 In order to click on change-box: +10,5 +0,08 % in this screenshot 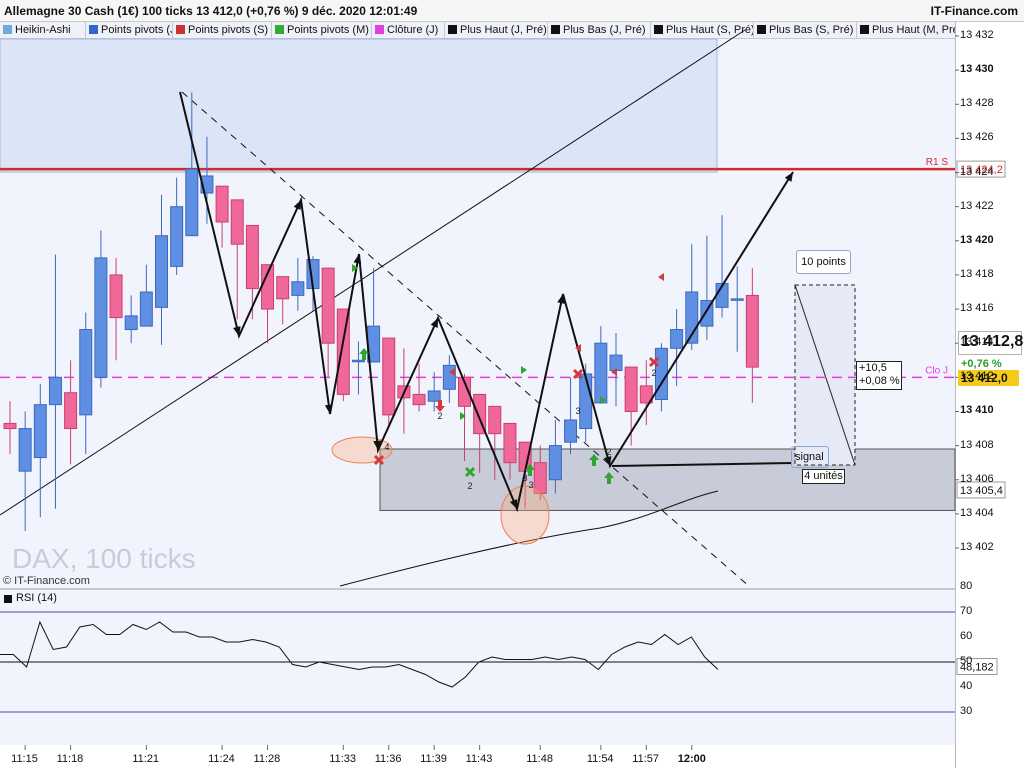, I will do `click(879, 375)`.